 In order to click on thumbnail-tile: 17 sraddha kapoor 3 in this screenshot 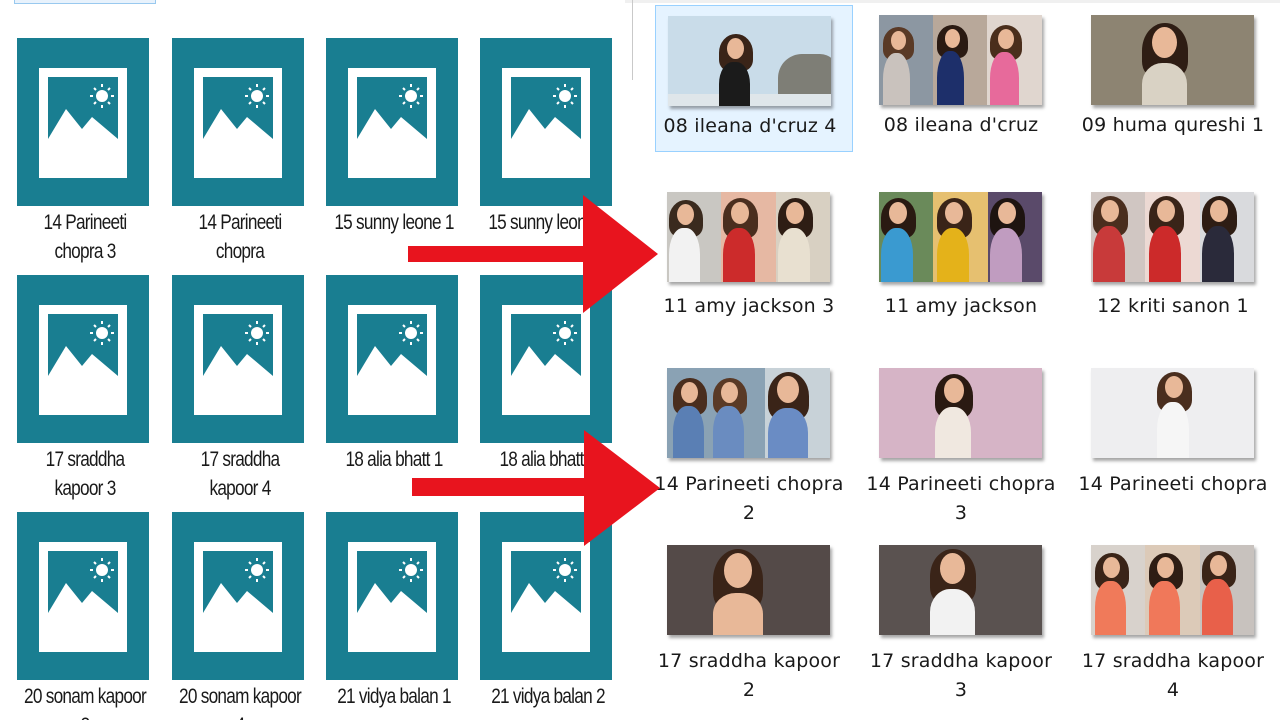, I will do `click(967, 620)`.